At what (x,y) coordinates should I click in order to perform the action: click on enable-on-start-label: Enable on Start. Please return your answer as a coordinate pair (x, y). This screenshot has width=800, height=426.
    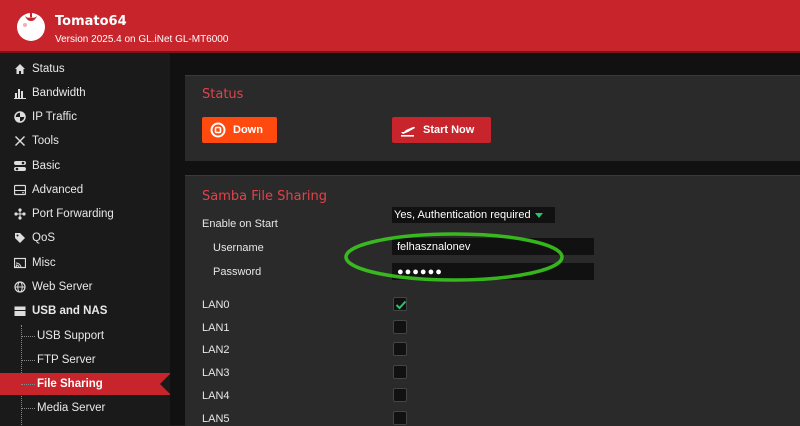
    Looking at the image, I should click on (240, 224).